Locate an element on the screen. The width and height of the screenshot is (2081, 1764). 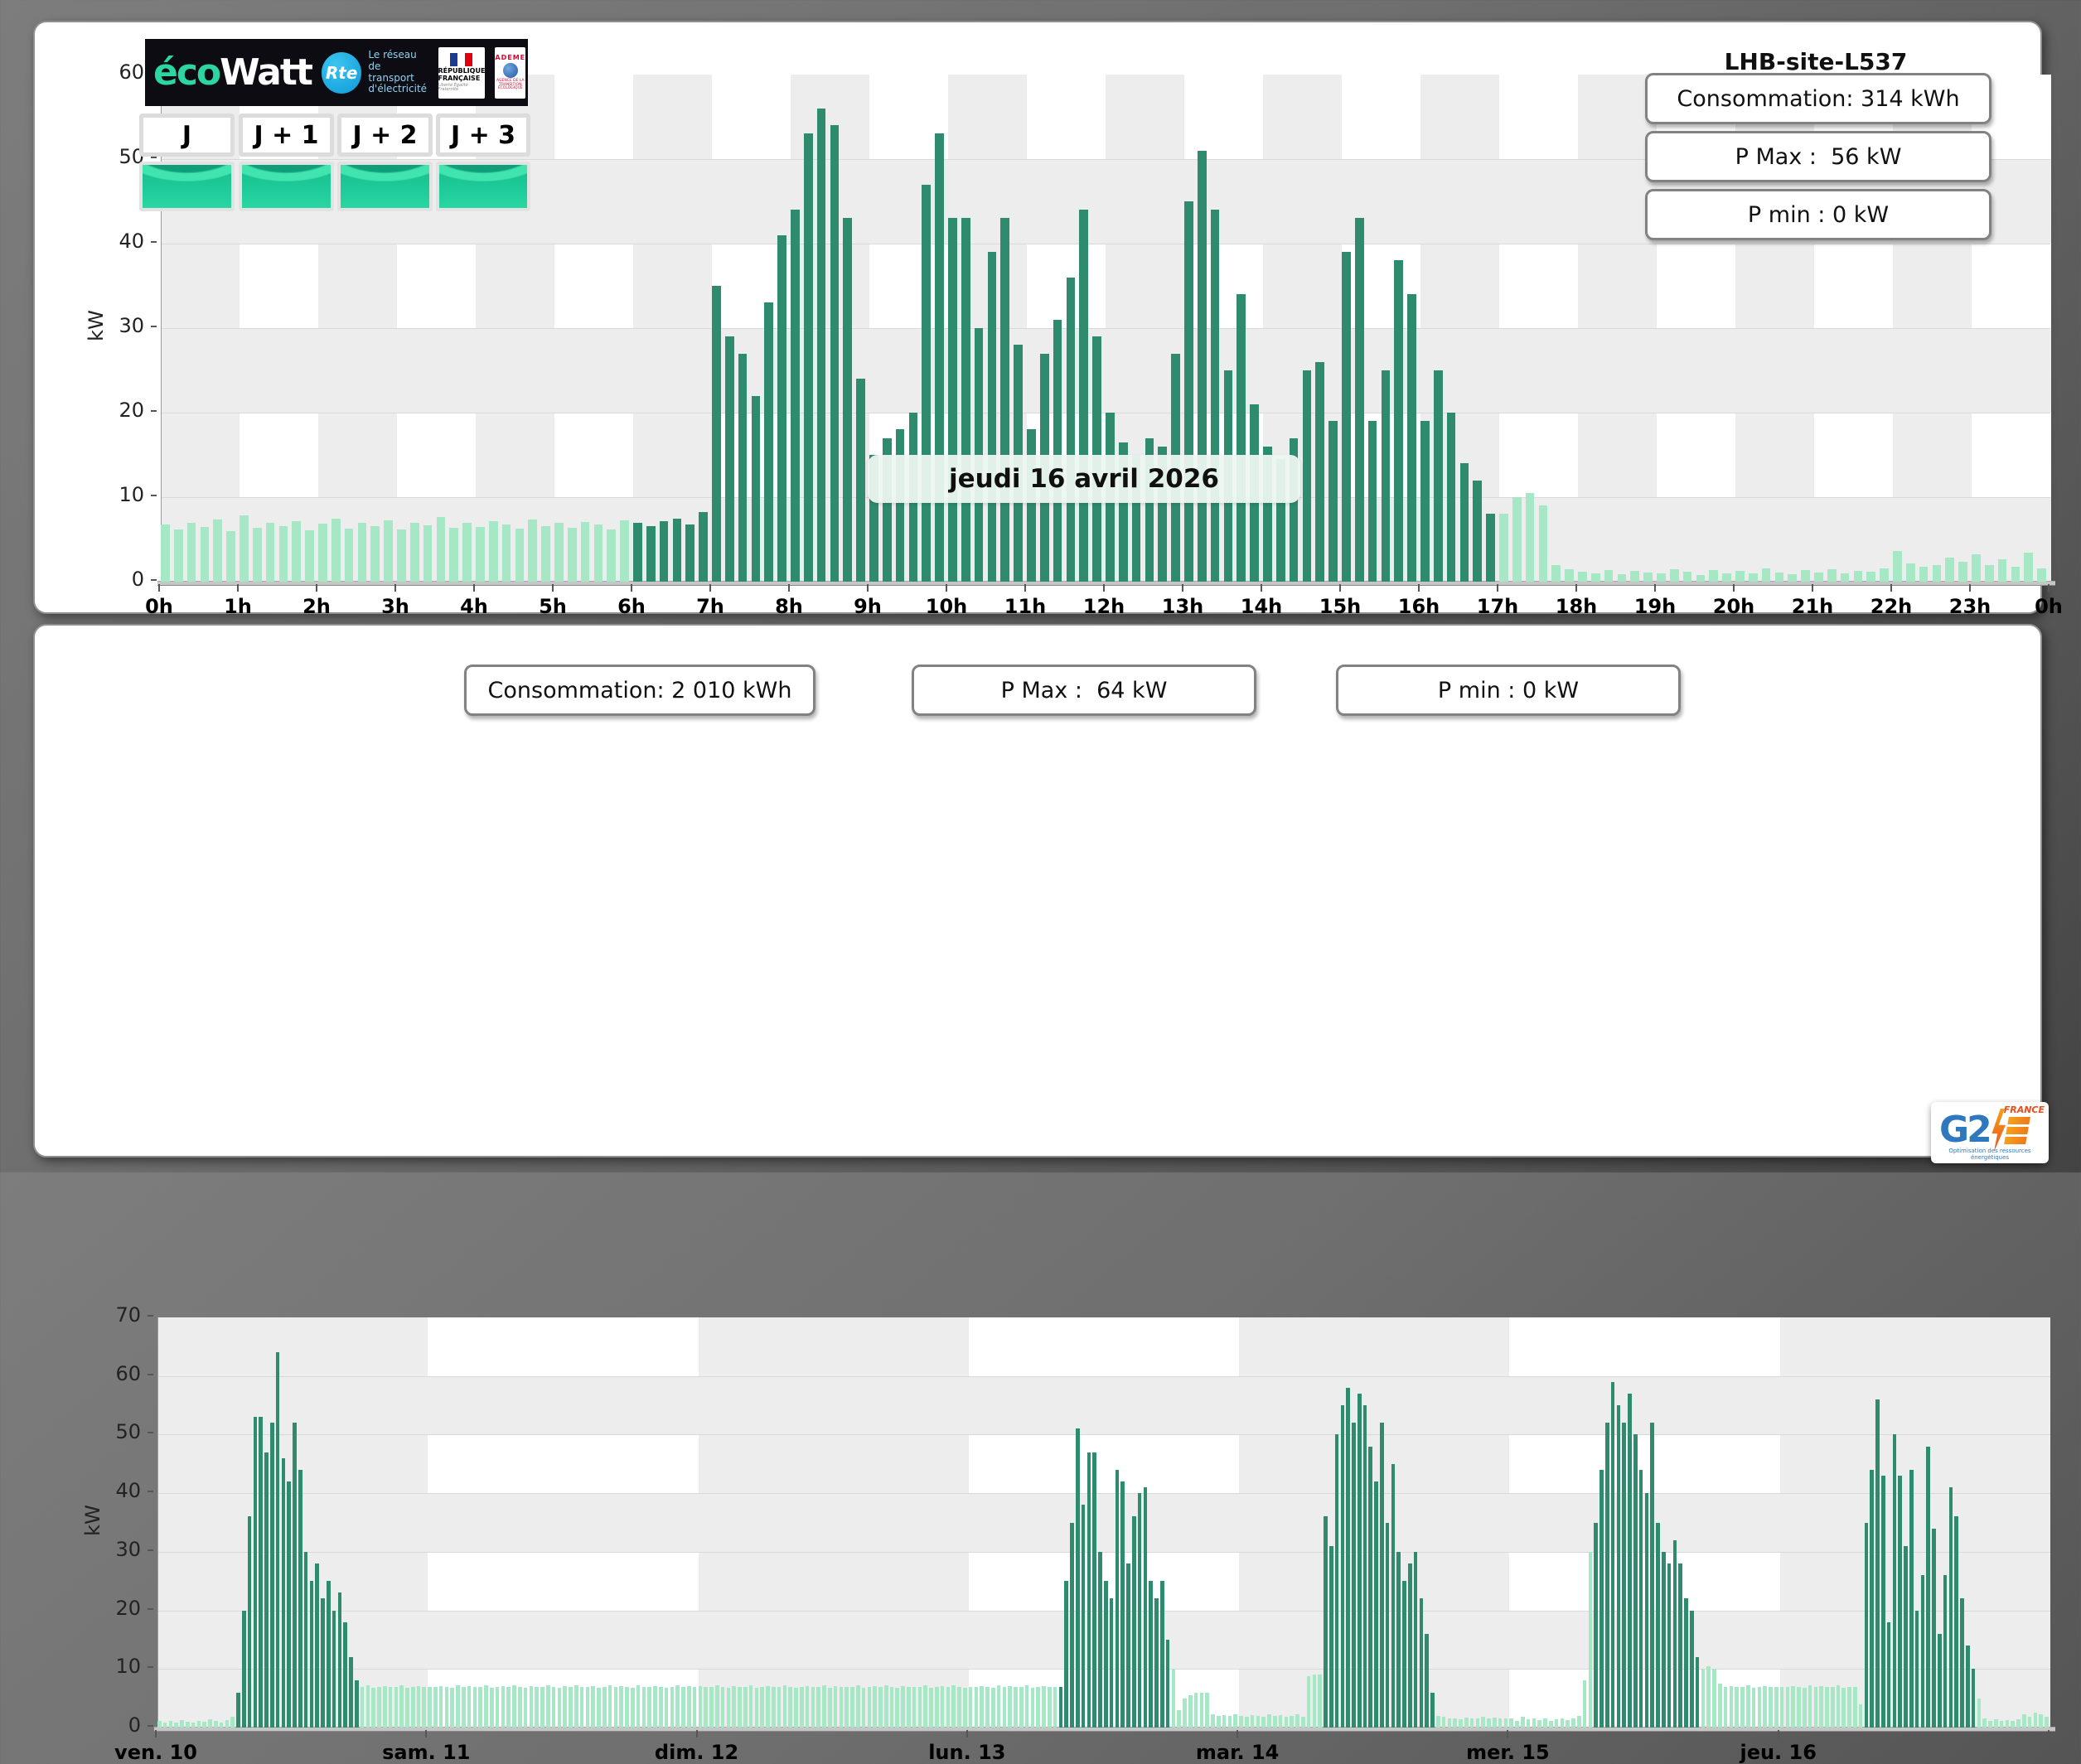
x-tick-label: dim. 12 is located at coordinates (696, 1752).